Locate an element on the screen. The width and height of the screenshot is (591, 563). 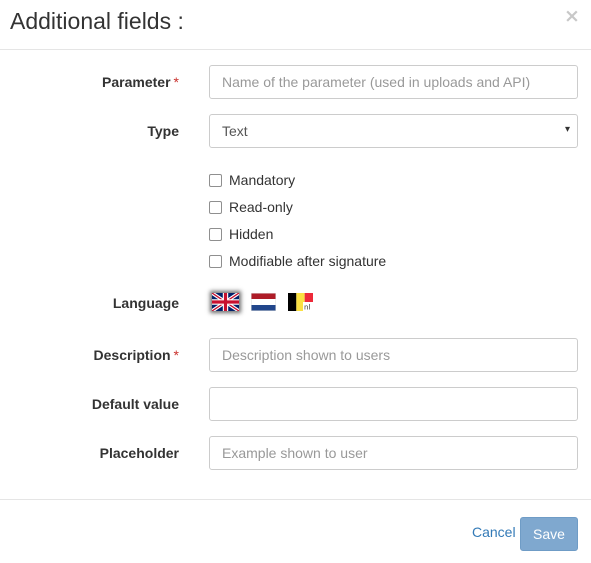
modal-footer: Cancel Save is located at coordinates (295, 531).